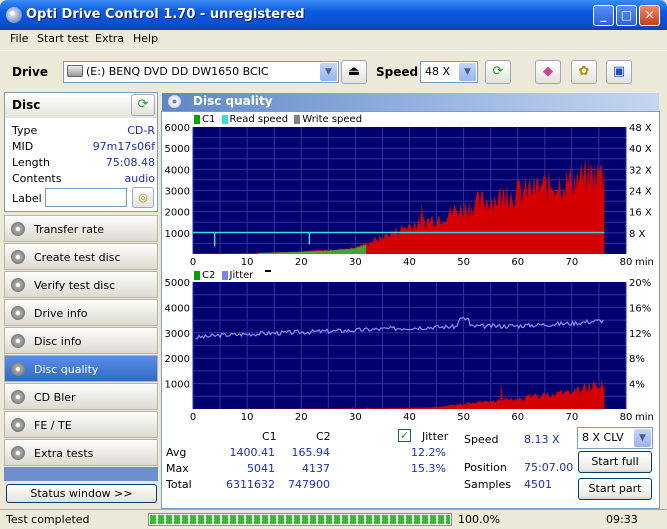 The width and height of the screenshot is (667, 529). Describe the element at coordinates (640, 284) in the screenshot. I see `y-right-tick-label: 20%` at that location.